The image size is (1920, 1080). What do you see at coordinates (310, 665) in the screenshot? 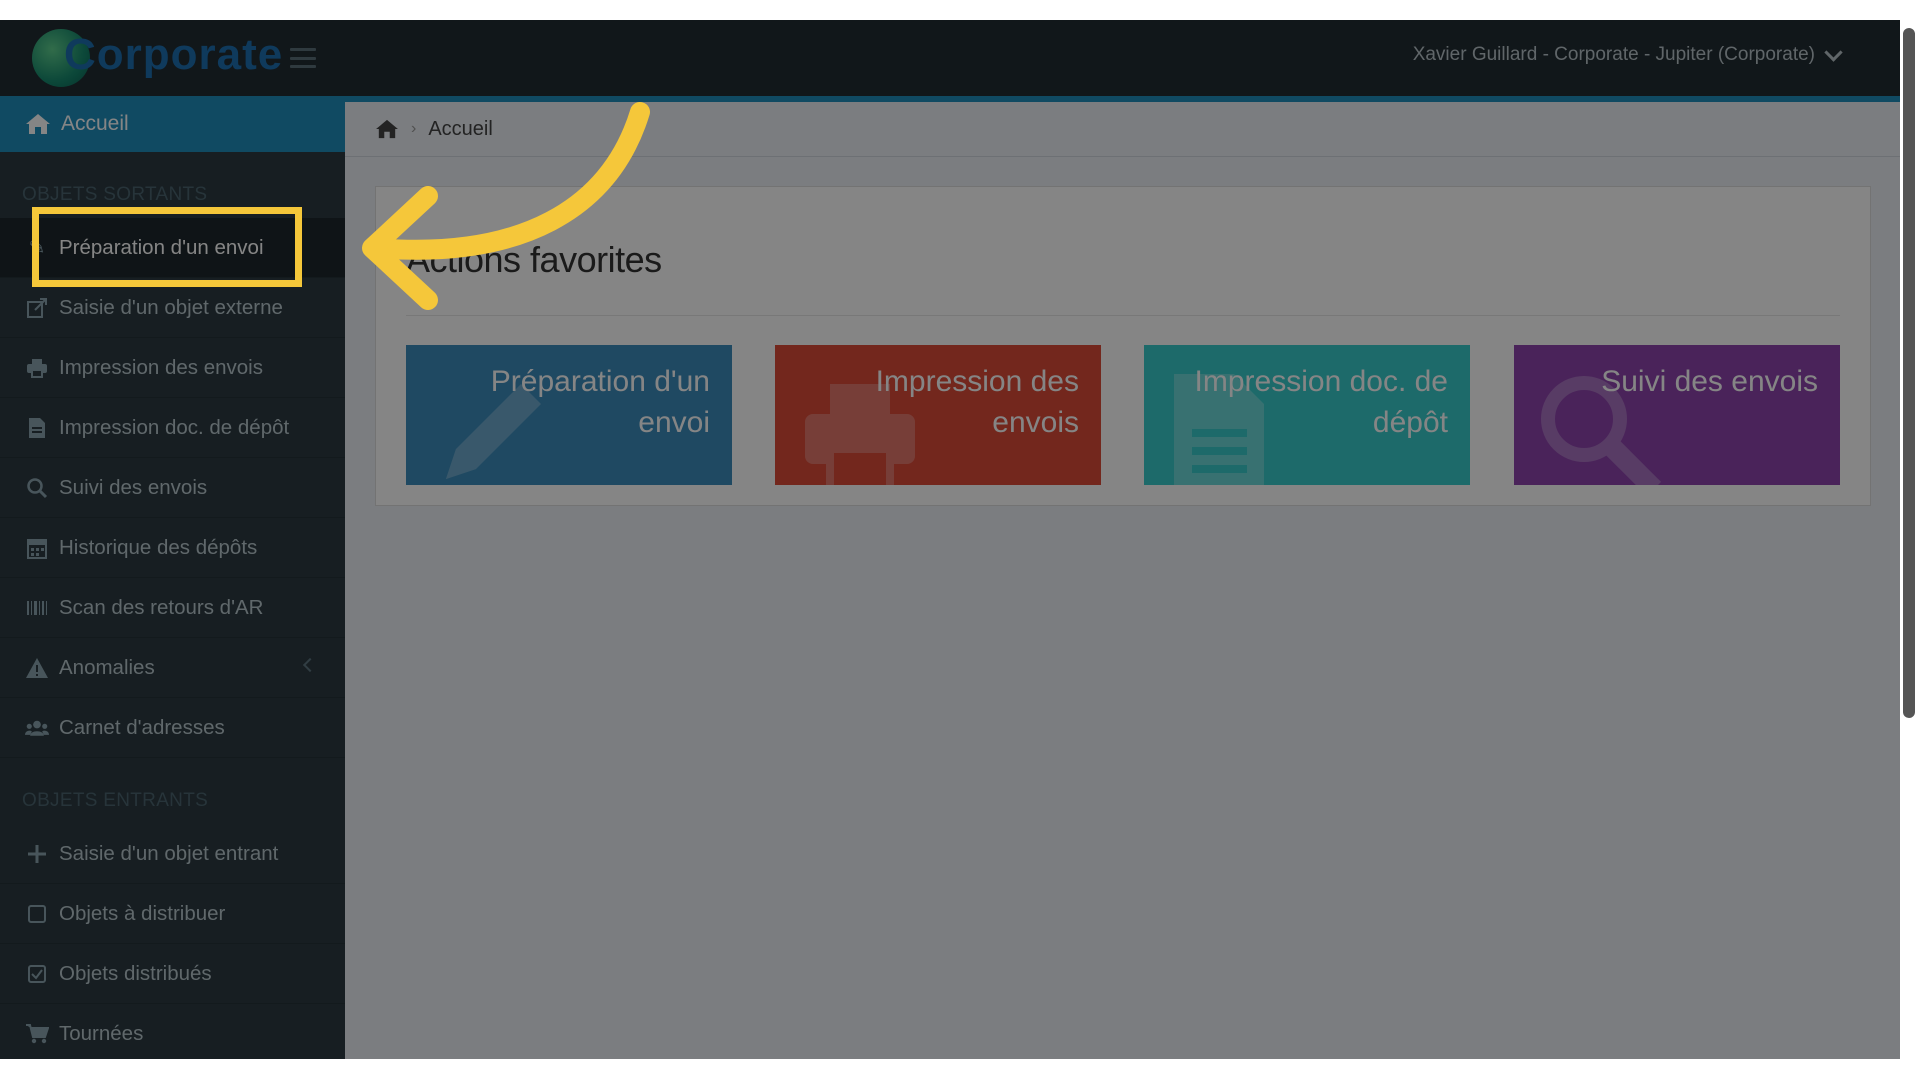
I see `chevron-left-icon` at bounding box center [310, 665].